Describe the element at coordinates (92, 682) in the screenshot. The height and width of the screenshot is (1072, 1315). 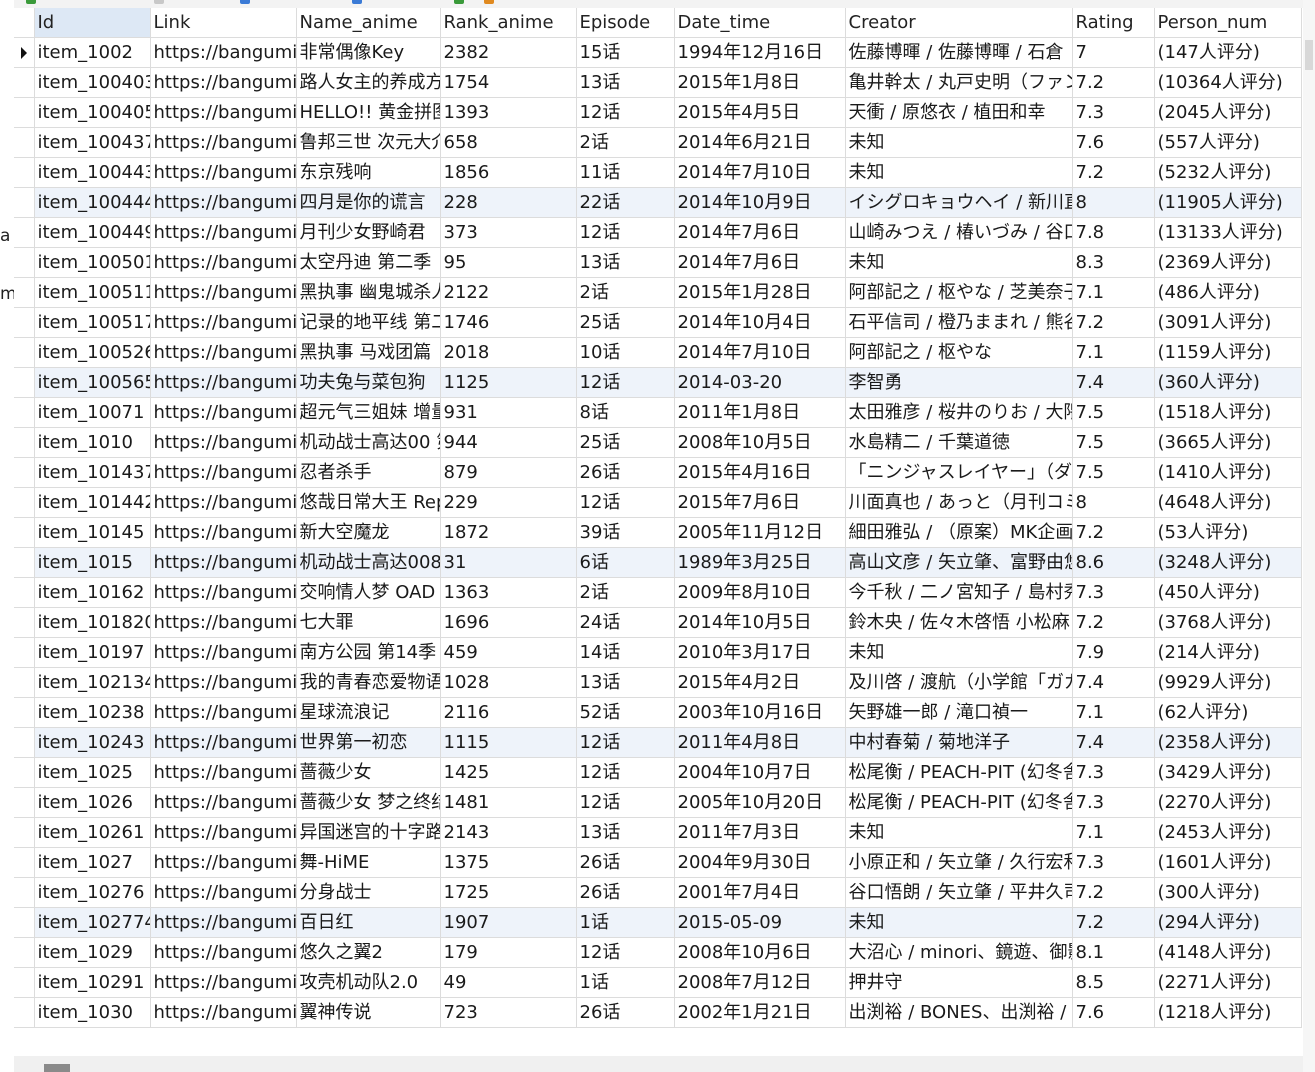
I see `cell-id: item_102134` at that location.